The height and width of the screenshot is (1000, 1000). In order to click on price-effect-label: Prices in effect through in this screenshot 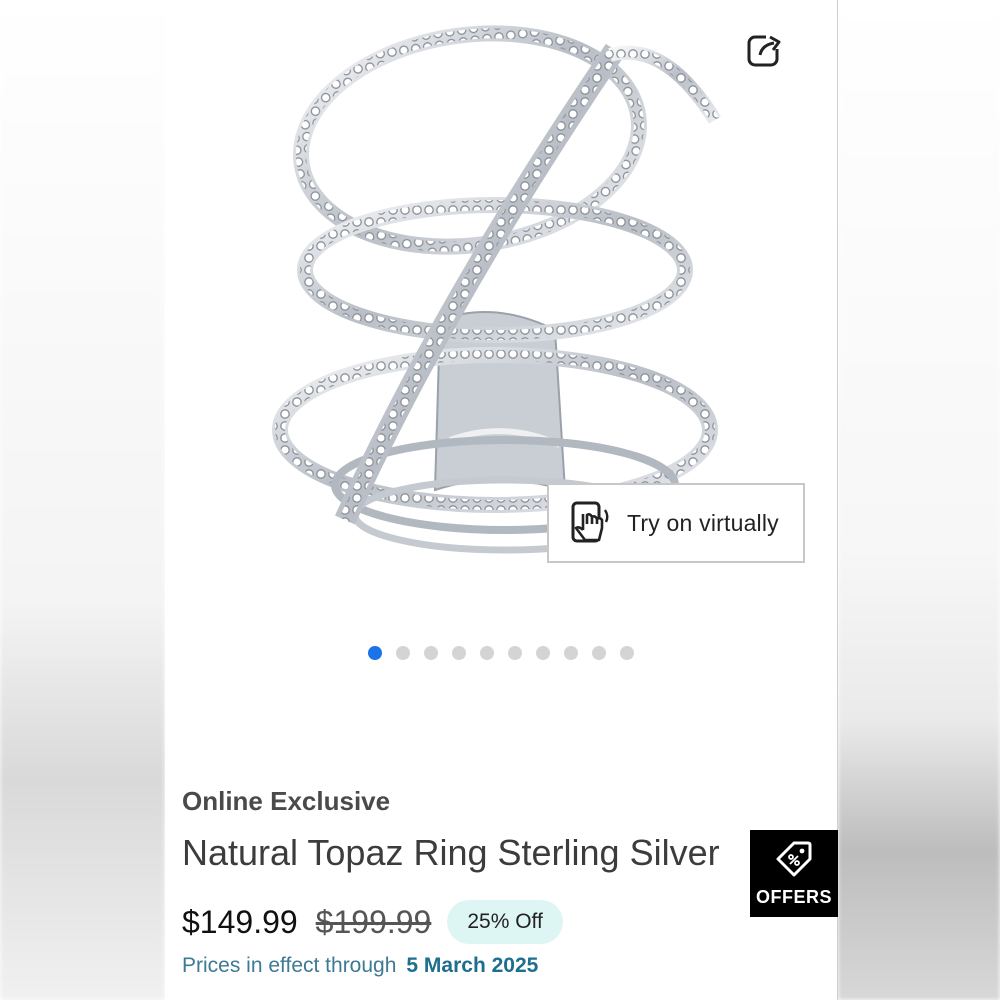, I will do `click(289, 965)`.